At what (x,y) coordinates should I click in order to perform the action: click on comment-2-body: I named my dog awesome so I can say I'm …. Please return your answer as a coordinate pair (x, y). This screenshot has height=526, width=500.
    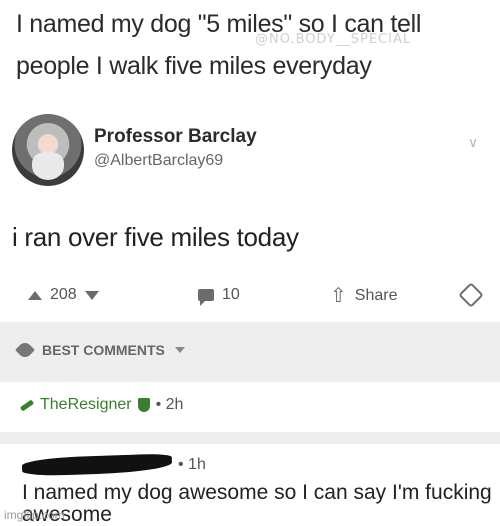
    Looking at the image, I should click on (257, 503).